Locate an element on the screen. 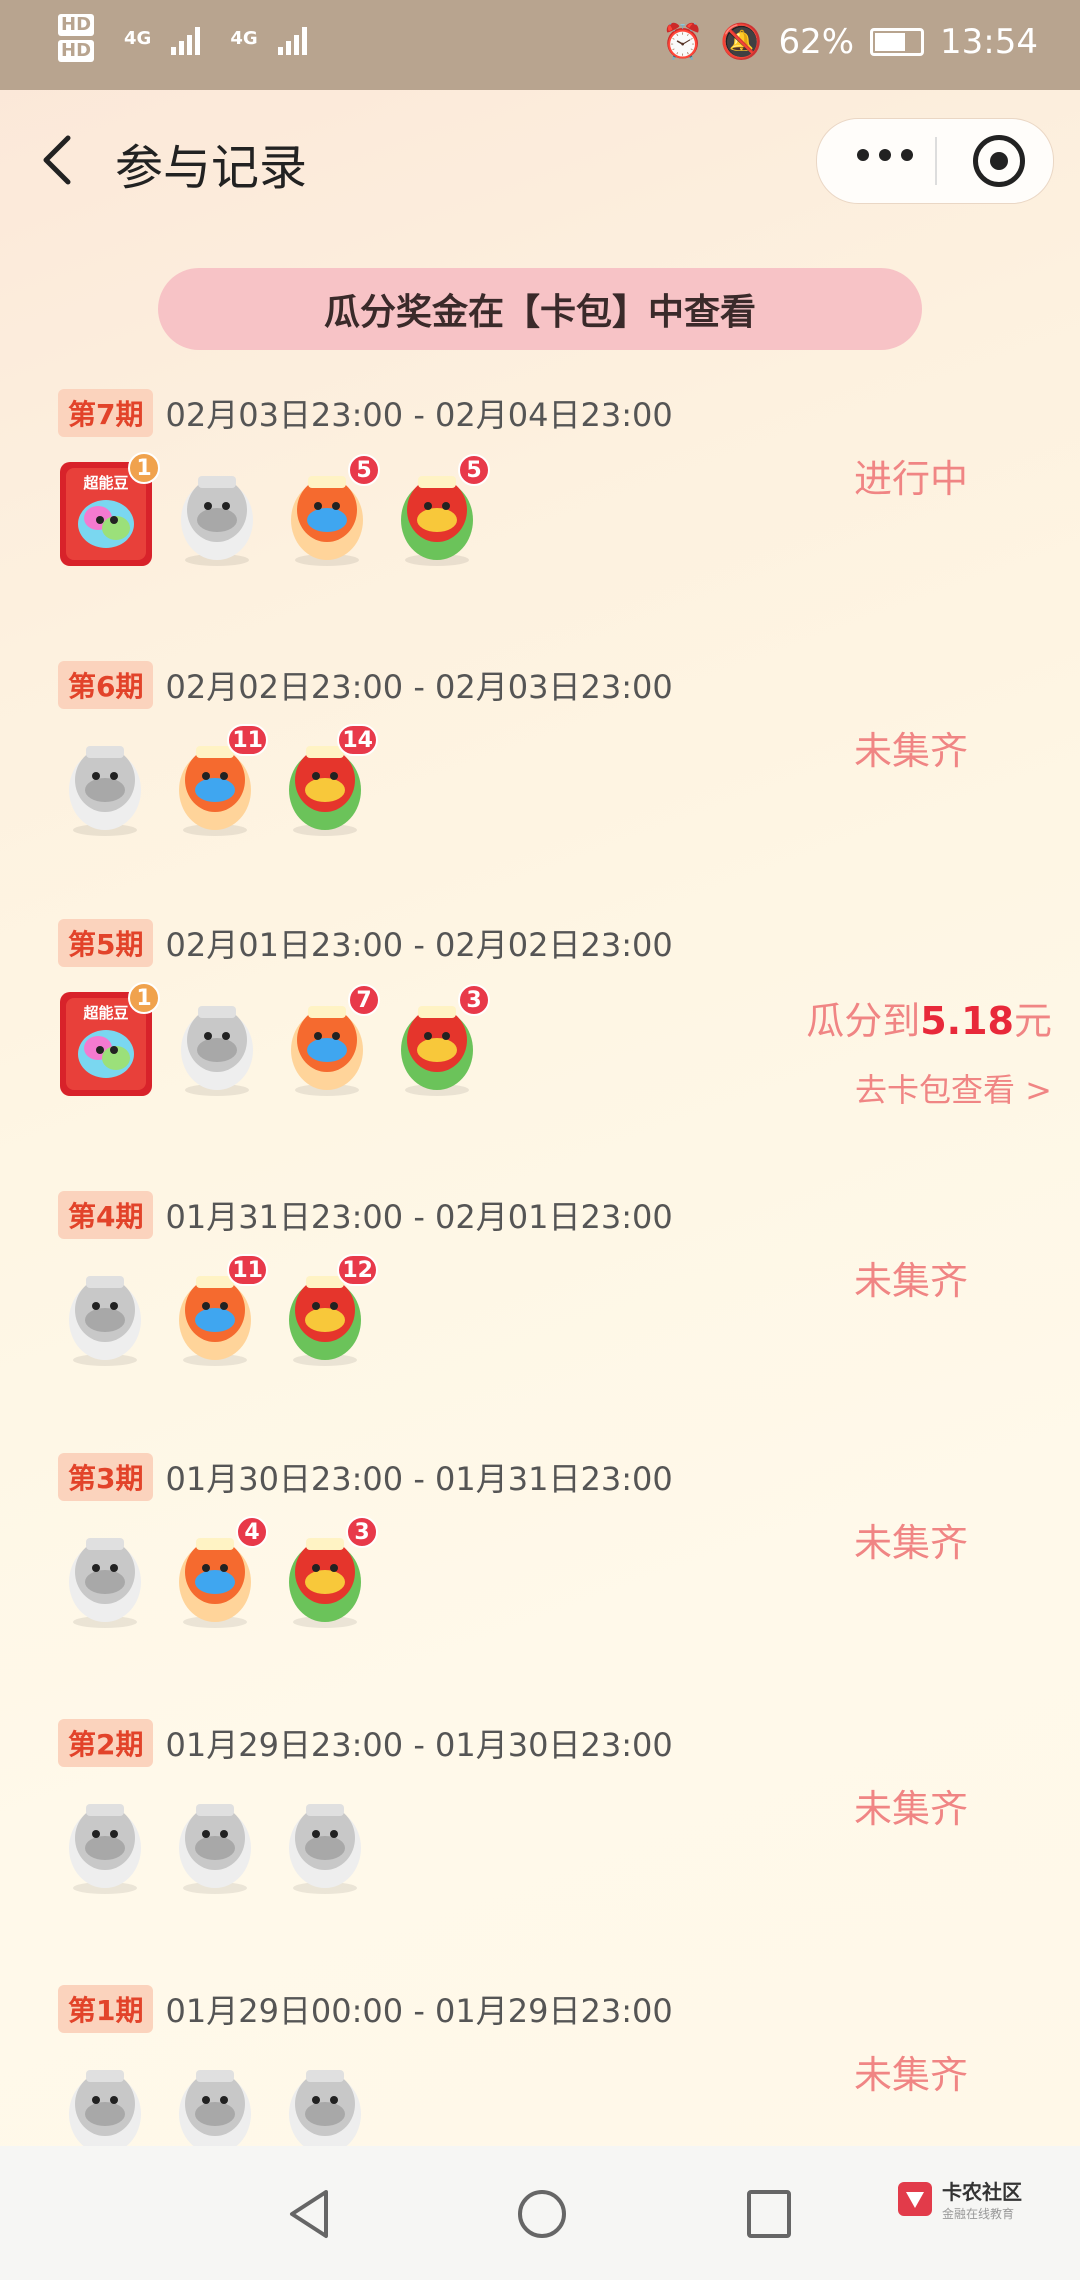  period-header: 第5期 02月01日23:00 - 02月02日23:00 is located at coordinates (365, 943).